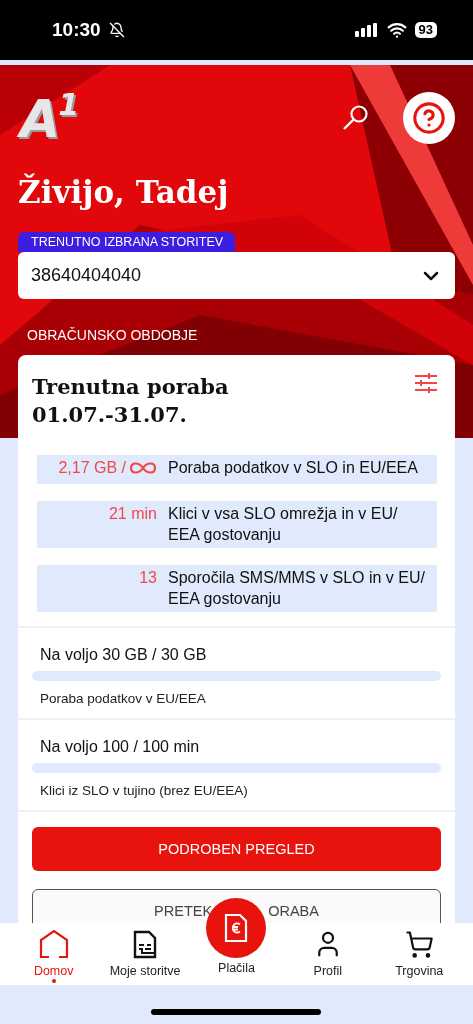 The height and width of the screenshot is (1024, 473). What do you see at coordinates (147, 578) in the screenshot?
I see `usage-amount: 13` at bounding box center [147, 578].